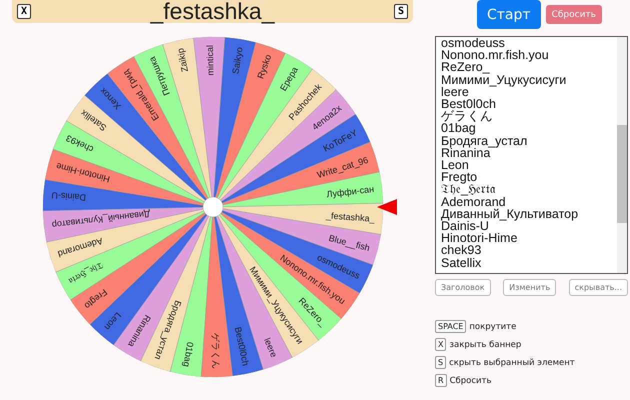  Describe the element at coordinates (529, 287) in the screenshot. I see `list-button: Изменить` at that location.